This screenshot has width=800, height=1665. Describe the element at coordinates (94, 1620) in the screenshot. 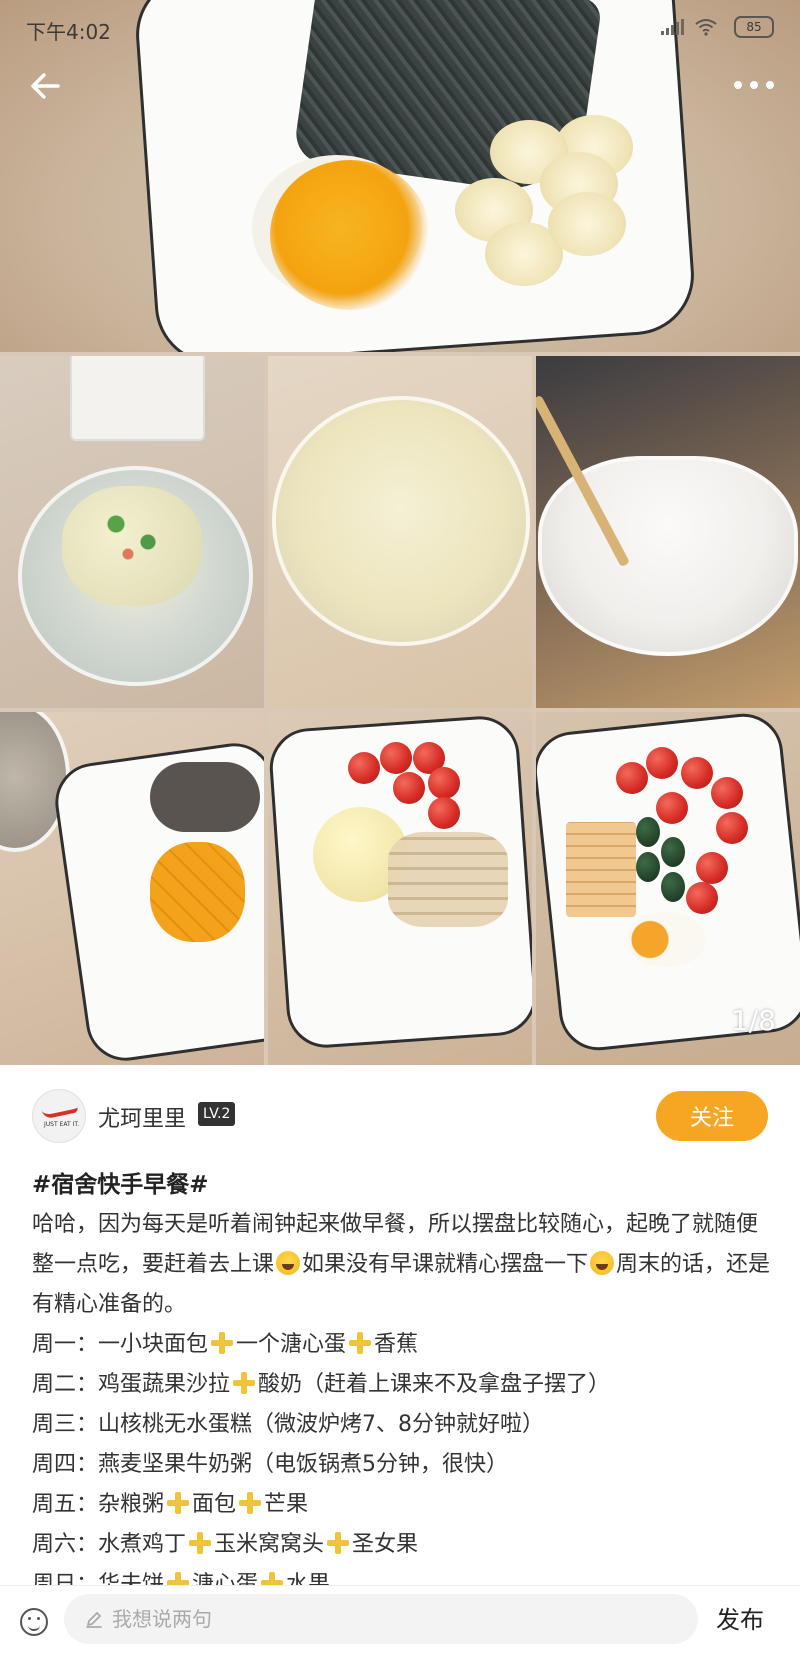

I see `pencil-icon` at that location.